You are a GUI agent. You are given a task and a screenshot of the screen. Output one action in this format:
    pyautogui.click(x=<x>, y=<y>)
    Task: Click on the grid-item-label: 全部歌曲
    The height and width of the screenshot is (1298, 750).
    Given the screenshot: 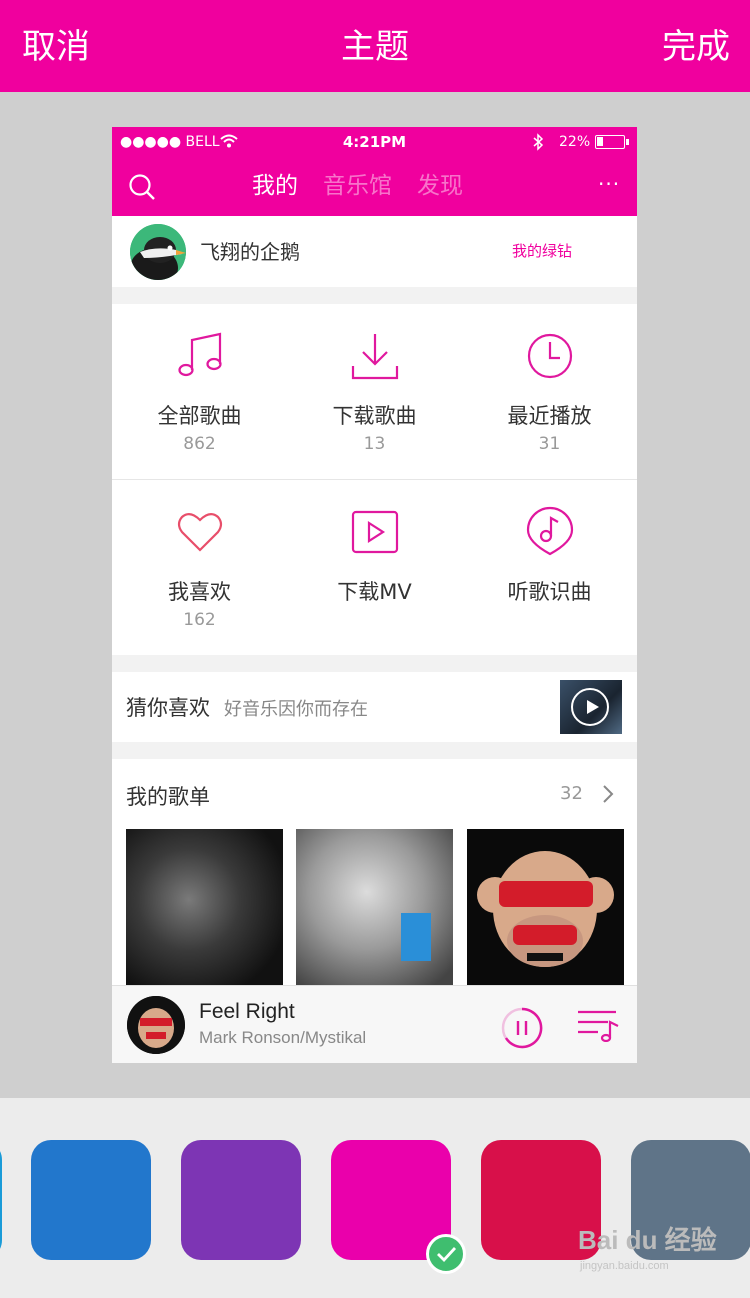 What is the action you would take?
    pyautogui.click(x=199, y=416)
    